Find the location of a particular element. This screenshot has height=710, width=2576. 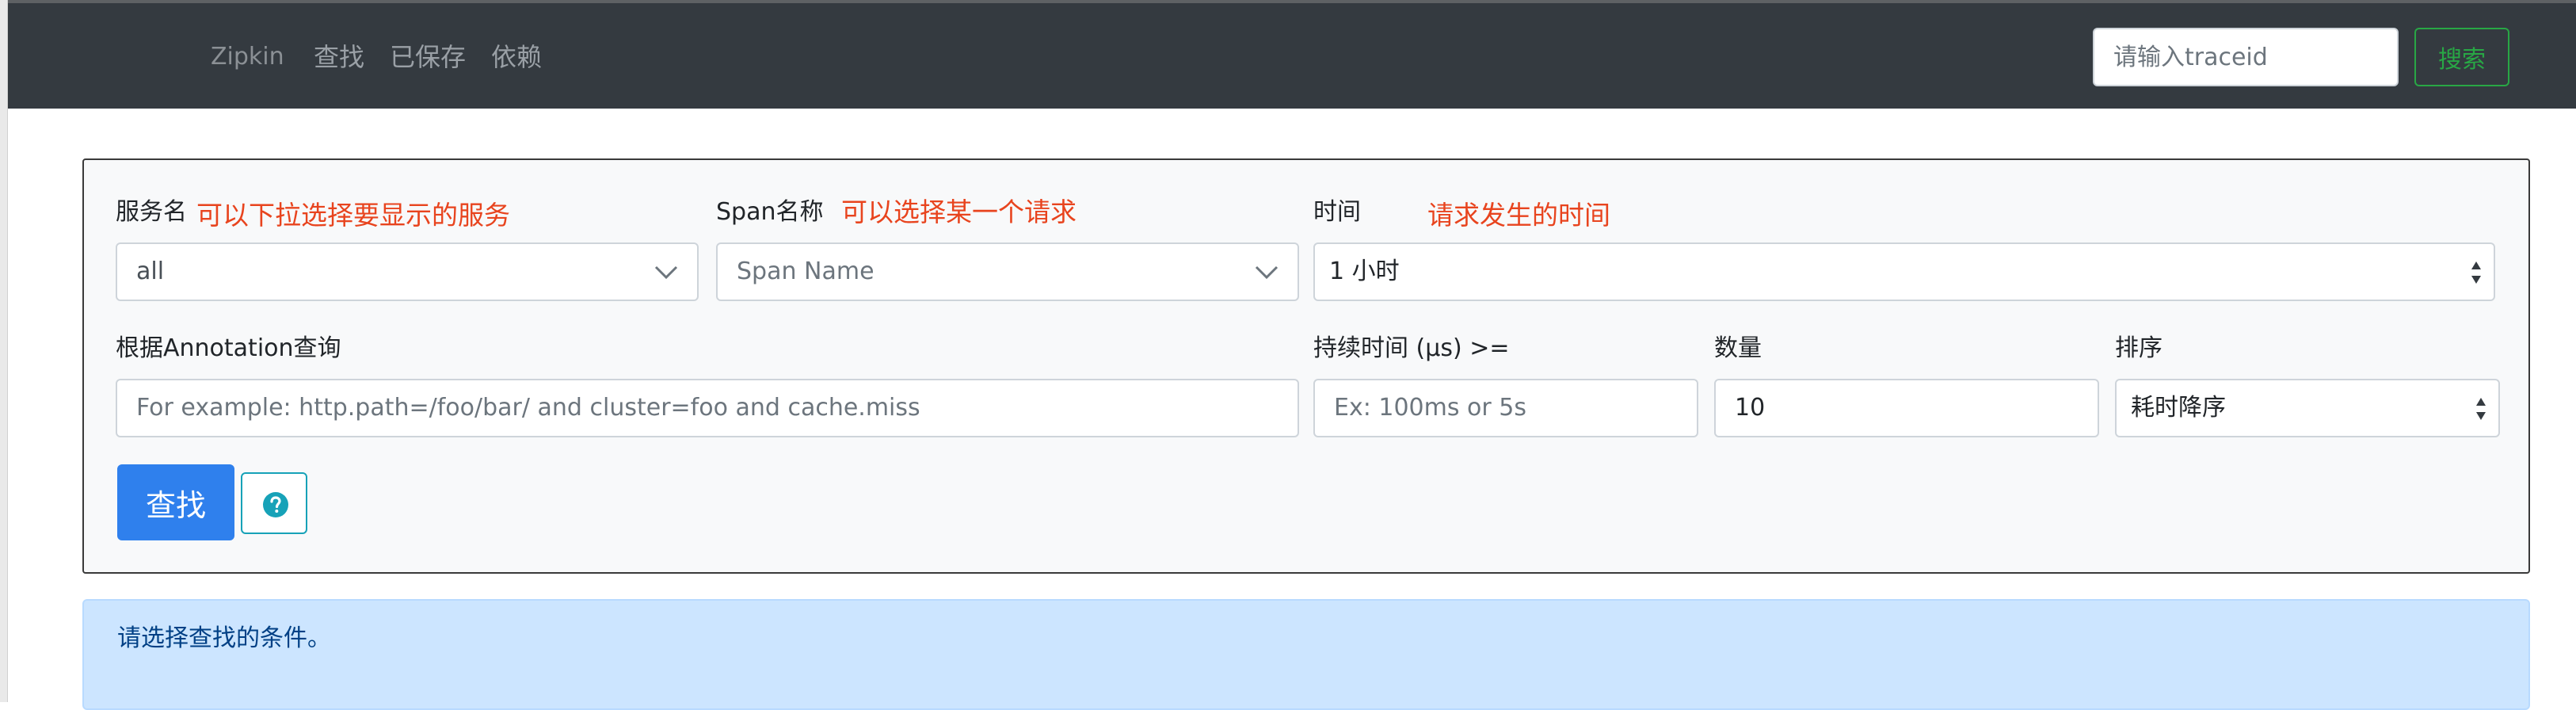

service-select-value: all is located at coordinates (150, 271).